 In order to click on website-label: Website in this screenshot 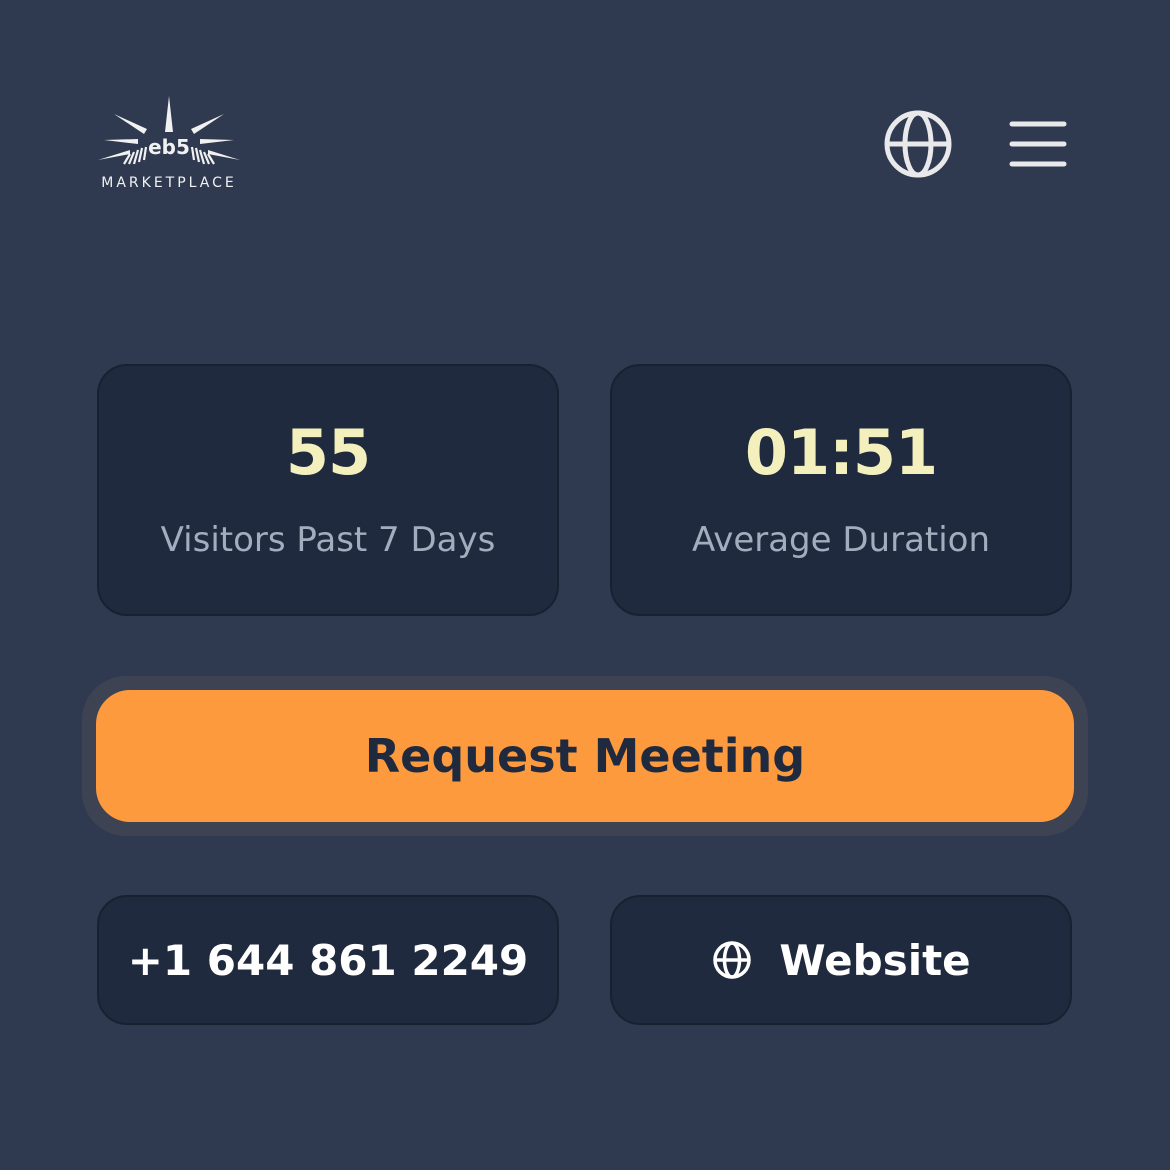, I will do `click(875, 960)`.